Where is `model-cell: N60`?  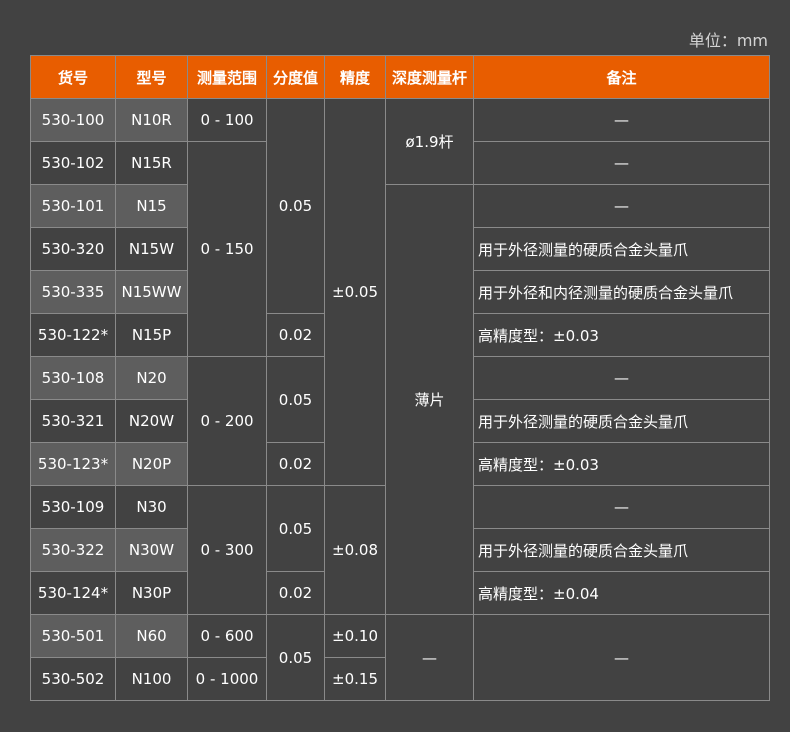
model-cell: N60 is located at coordinates (151, 636).